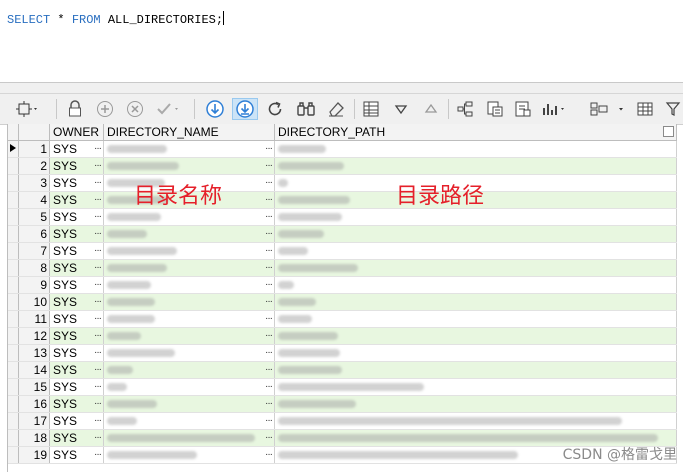 The height and width of the screenshot is (472, 683). What do you see at coordinates (672, 109) in the screenshot?
I see `filter-icon` at bounding box center [672, 109].